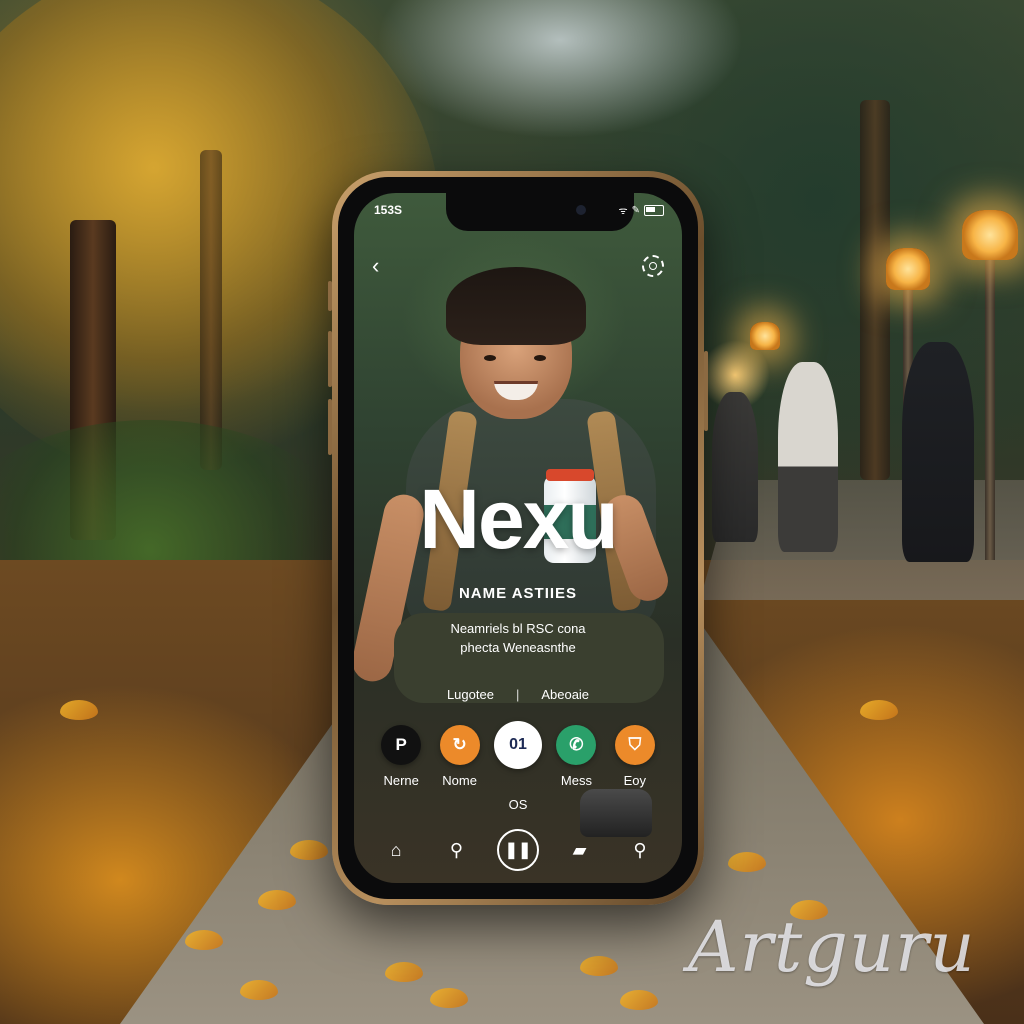 The image size is (1024, 1024). I want to click on description: Neamriels bl RSC cona phecta Weneasnthe, so click(518, 638).